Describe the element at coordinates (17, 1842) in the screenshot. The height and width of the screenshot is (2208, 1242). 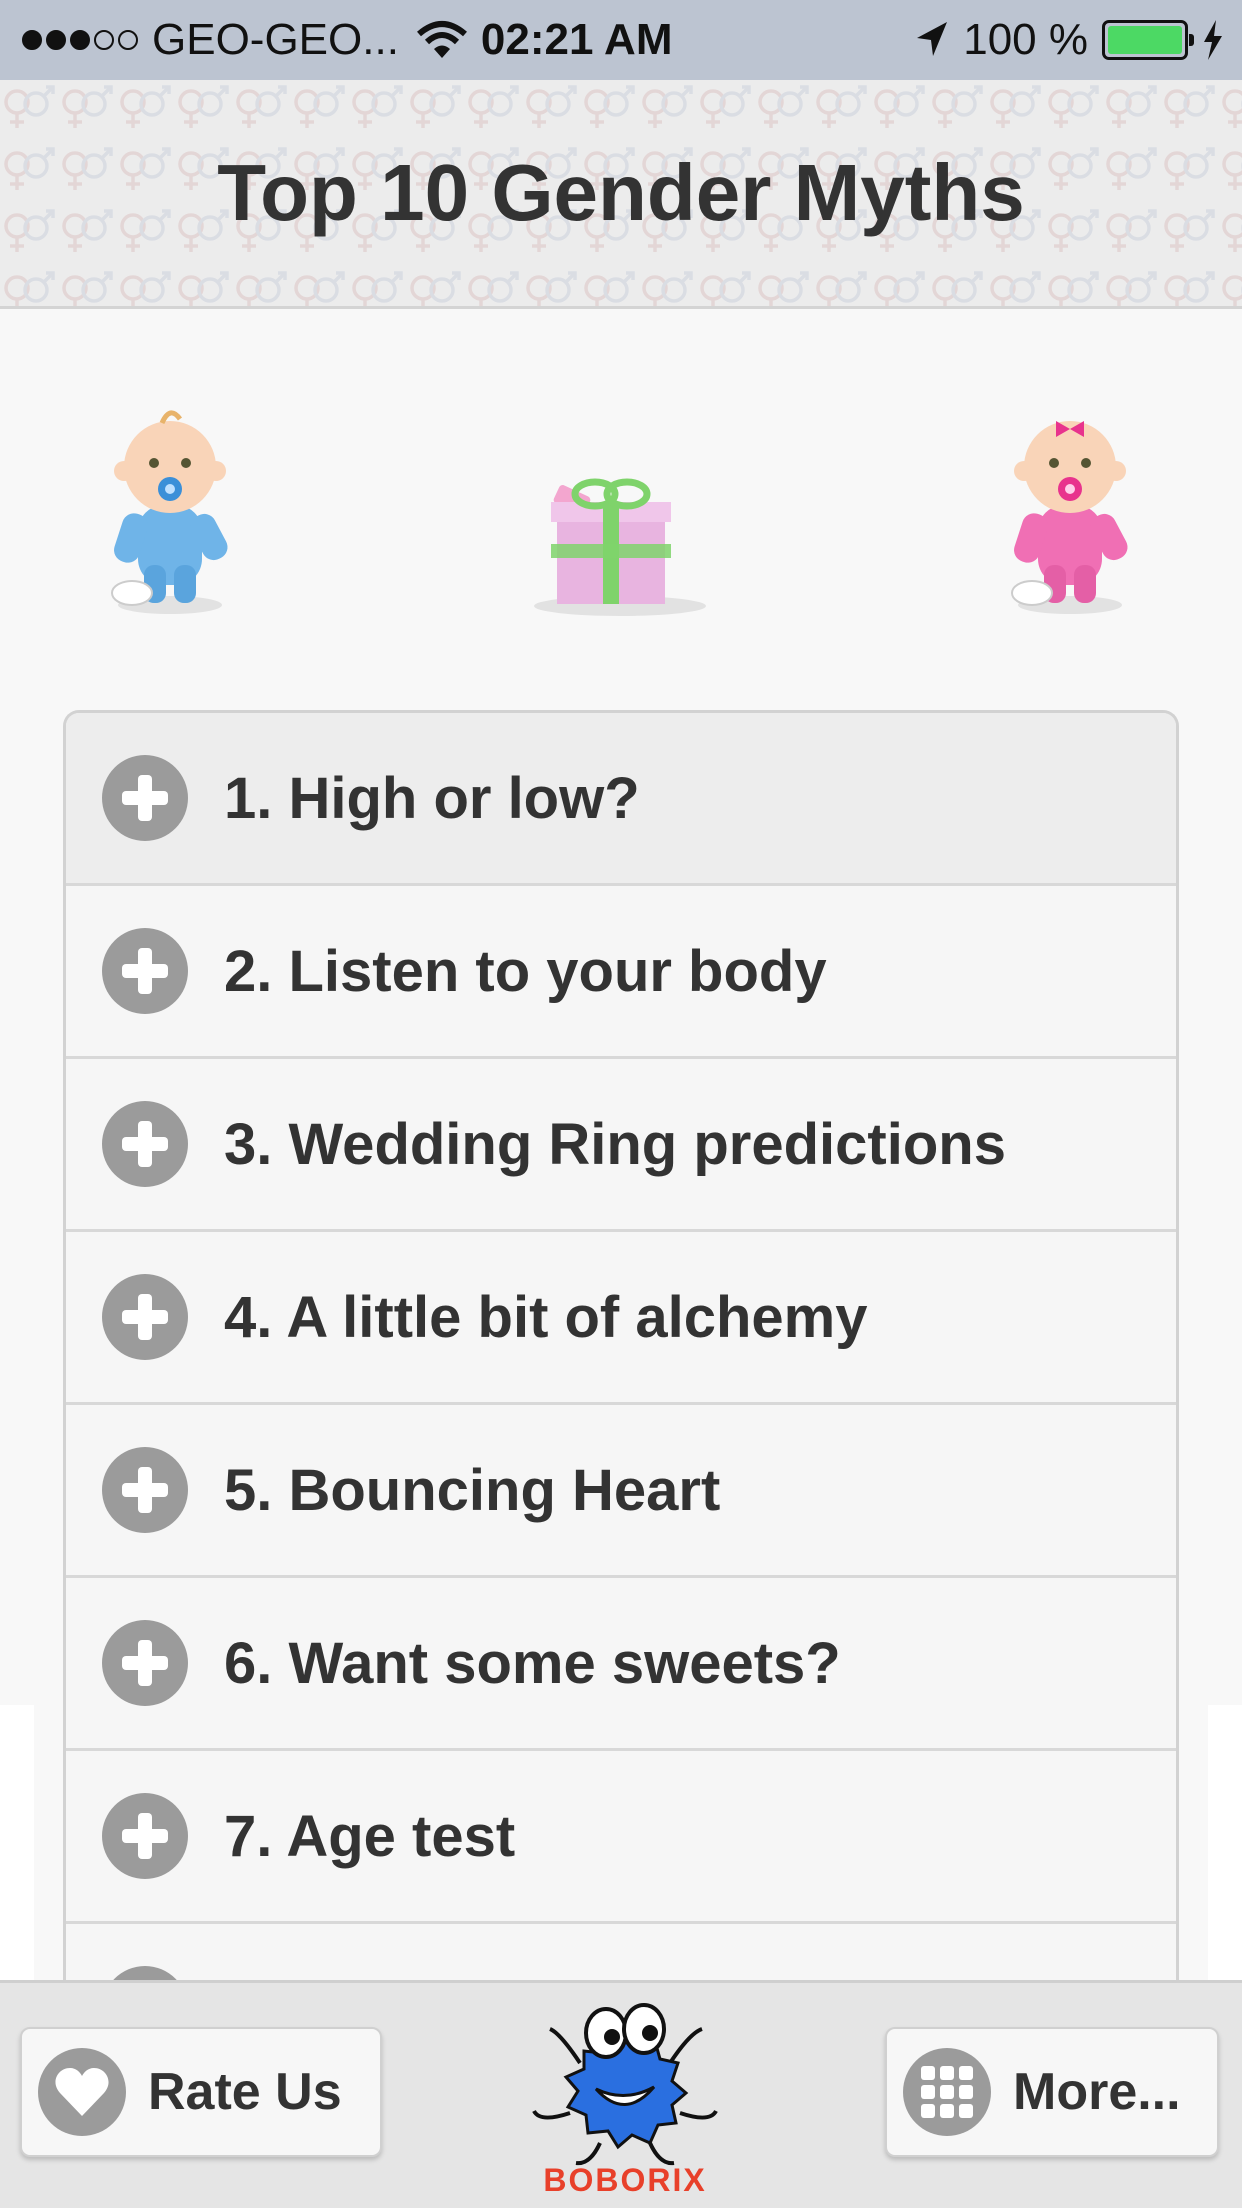
I see `side-panel-left` at that location.